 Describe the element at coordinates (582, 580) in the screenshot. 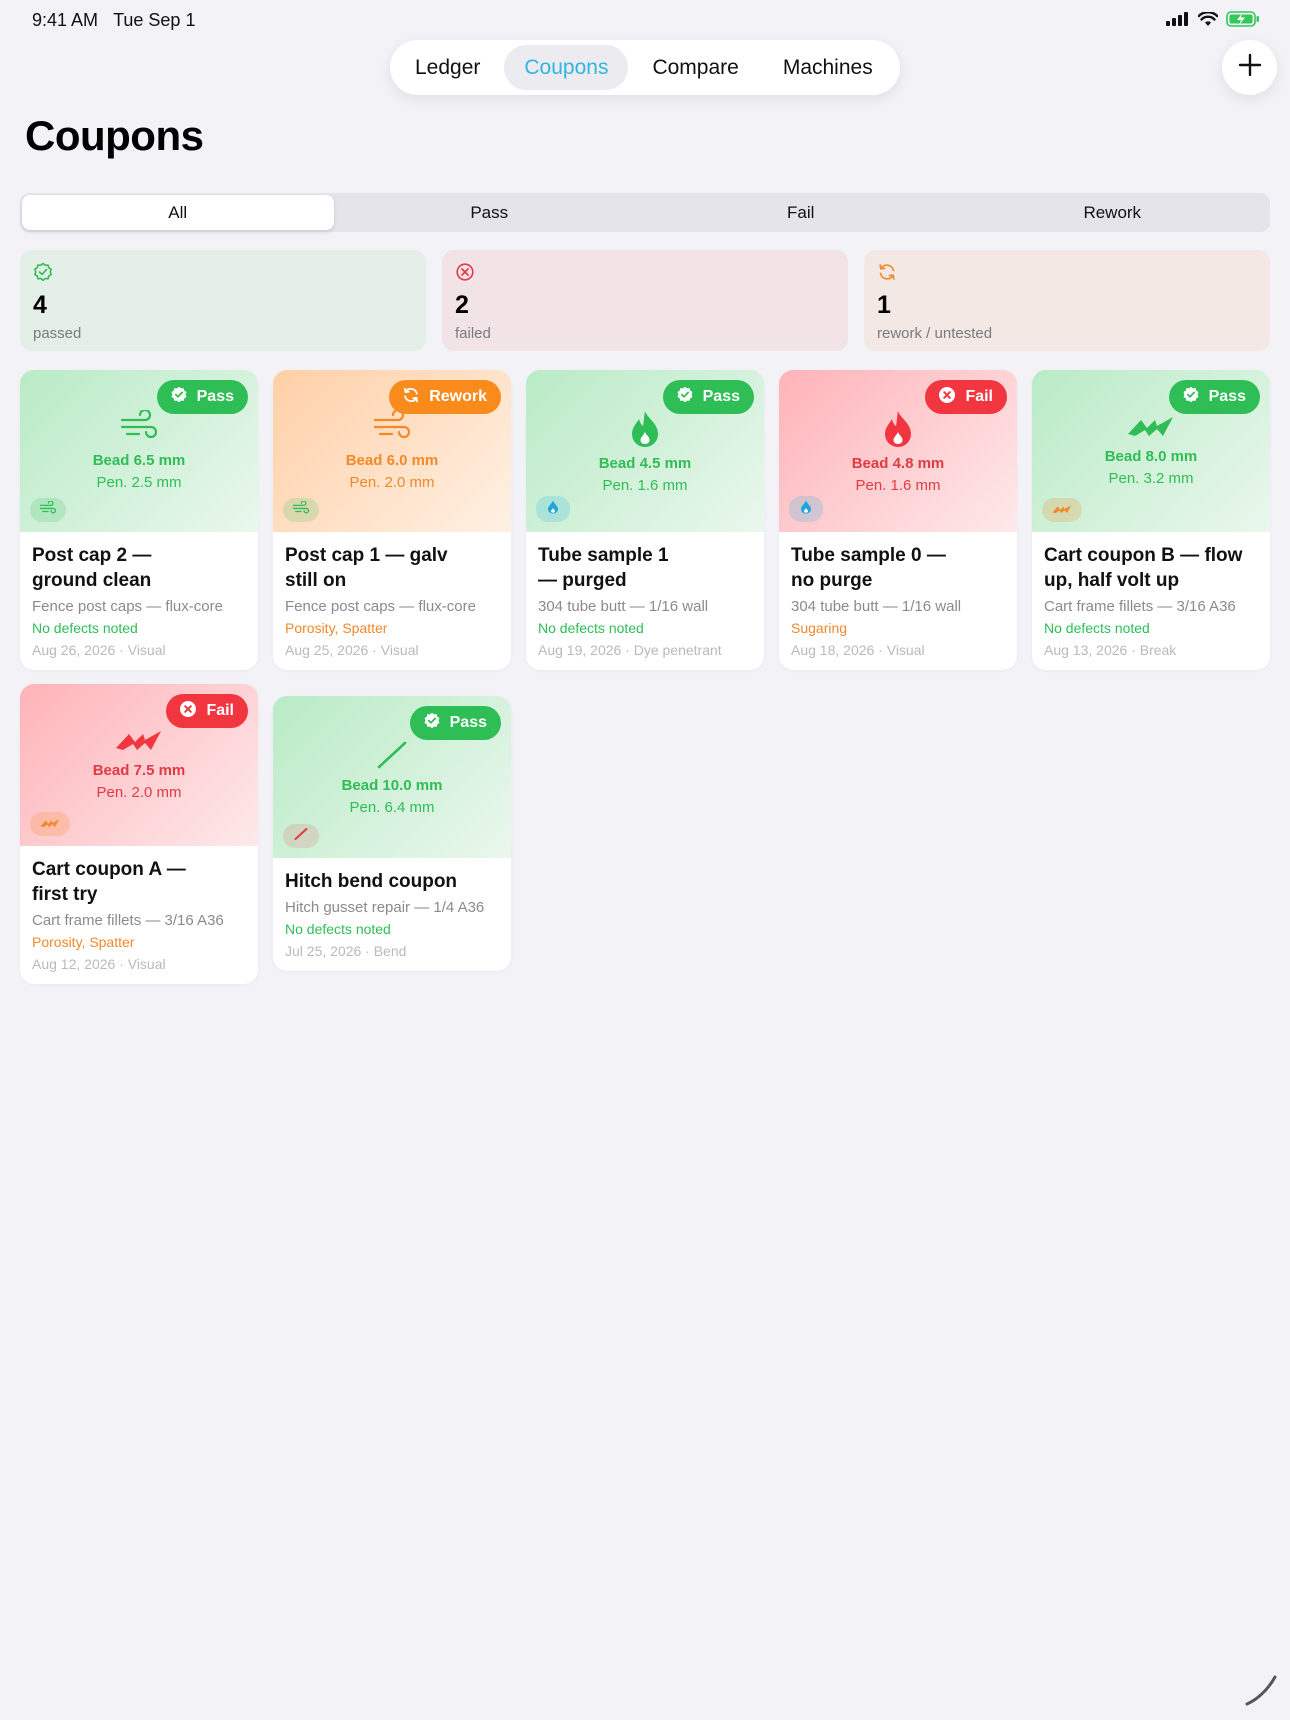

I see `coupon-title-line: — purged` at that location.